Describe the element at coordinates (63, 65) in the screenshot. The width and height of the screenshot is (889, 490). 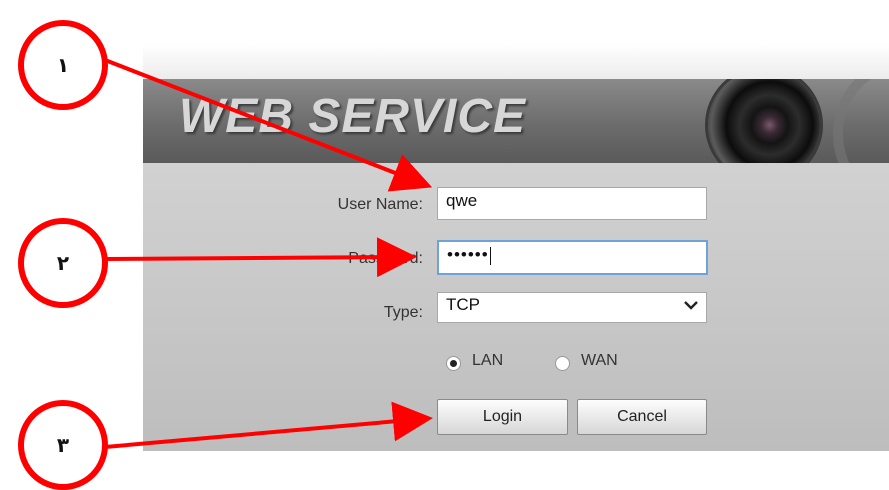
I see `annotation-badge-1: ١` at that location.